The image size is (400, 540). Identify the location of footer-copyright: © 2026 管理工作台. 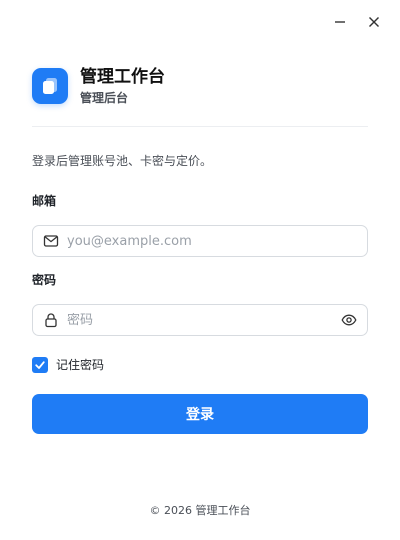
(200, 510).